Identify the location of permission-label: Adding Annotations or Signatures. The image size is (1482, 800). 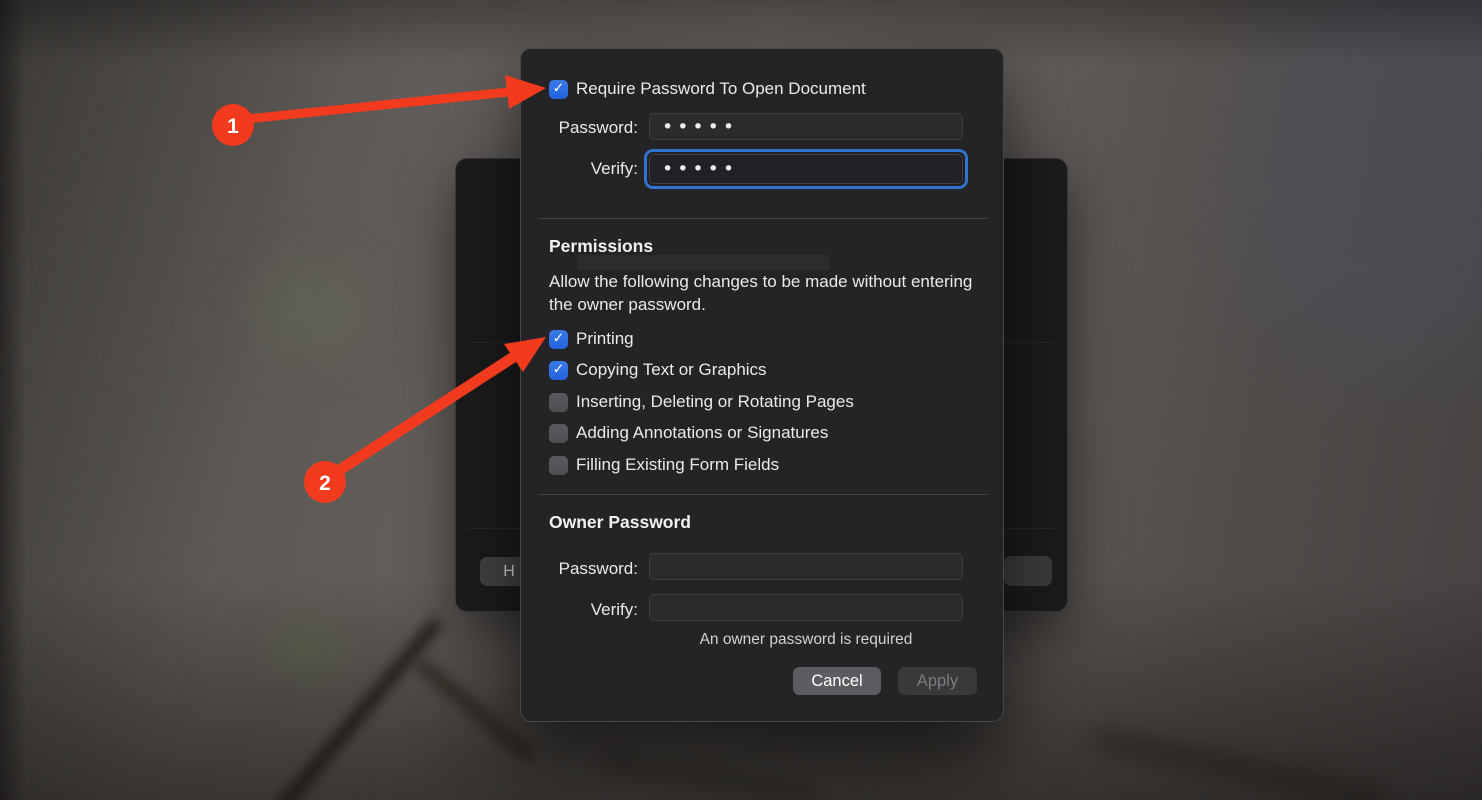
(702, 432).